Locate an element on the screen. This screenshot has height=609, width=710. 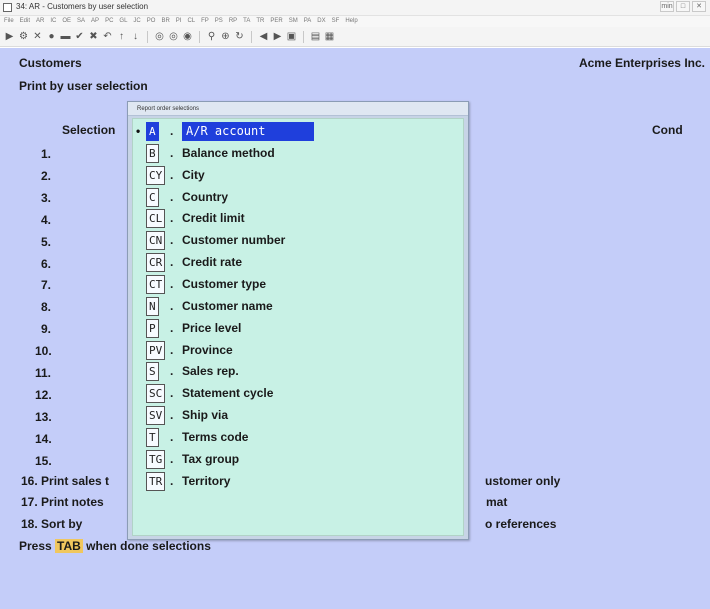
option-code-field: TR is located at coordinates (156, 481).